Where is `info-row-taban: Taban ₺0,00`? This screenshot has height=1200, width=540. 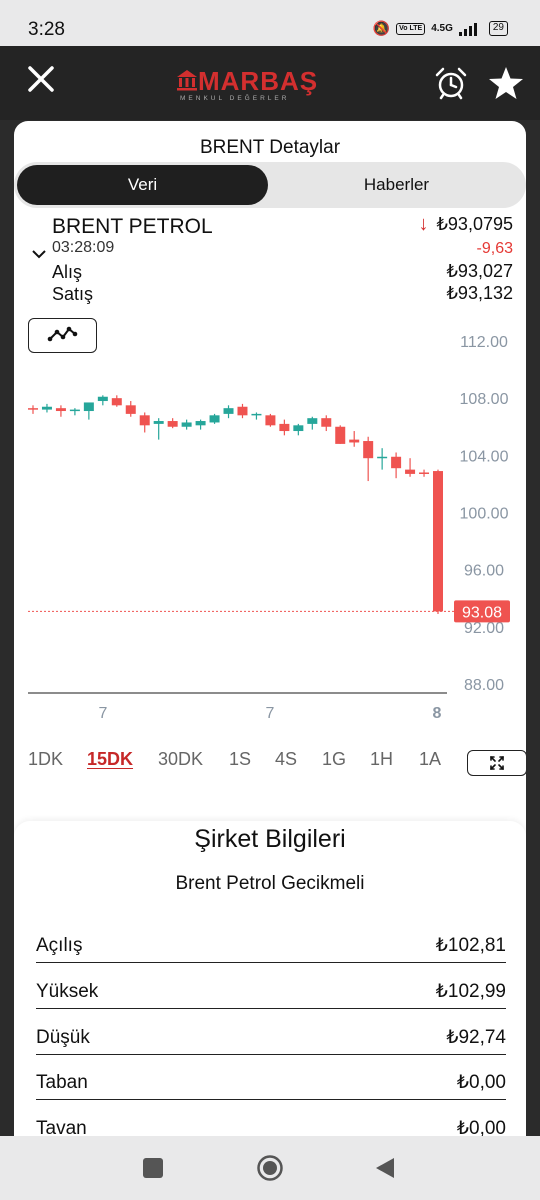 info-row-taban: Taban ₺0,00 is located at coordinates (271, 1080).